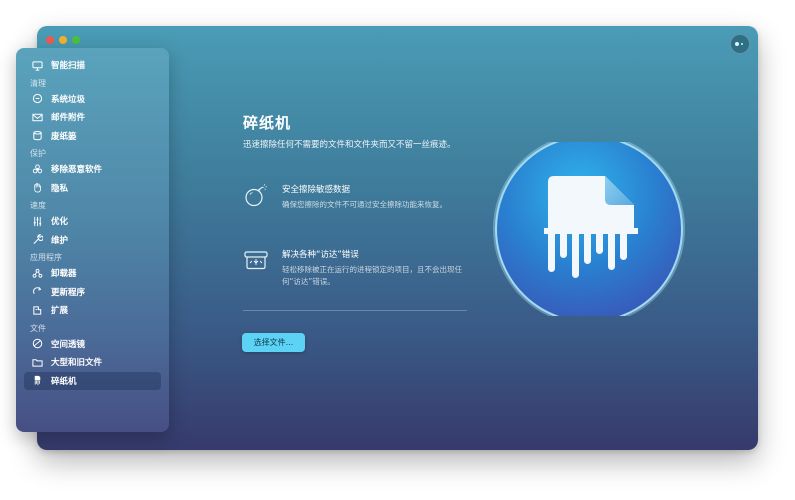 The image size is (795, 500). What do you see at coordinates (372, 275) in the screenshot?
I see `feature-text: 轻松移除被正在运行的进程锁定的项目，且不会出现任何“访达”错误。` at bounding box center [372, 275].